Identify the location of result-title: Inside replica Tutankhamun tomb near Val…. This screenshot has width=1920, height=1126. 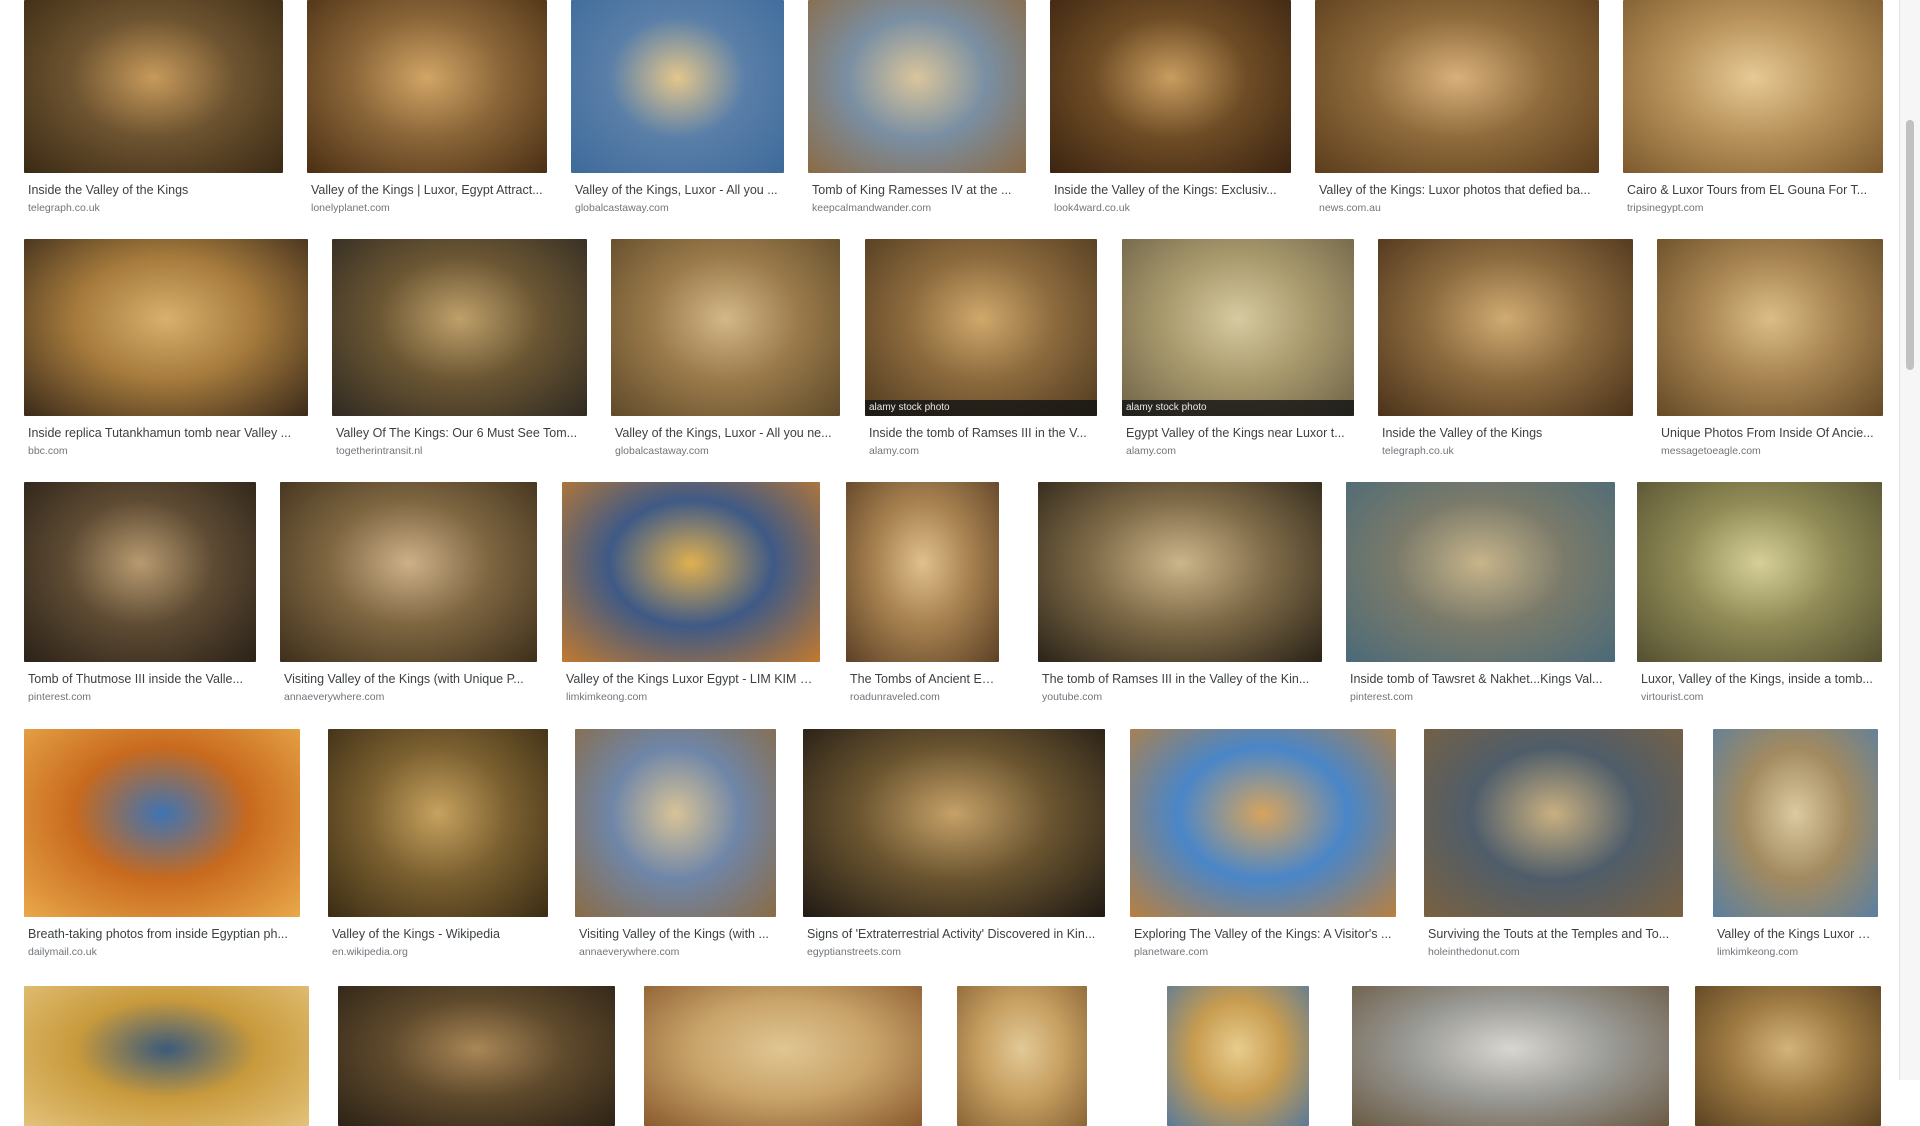
(166, 433).